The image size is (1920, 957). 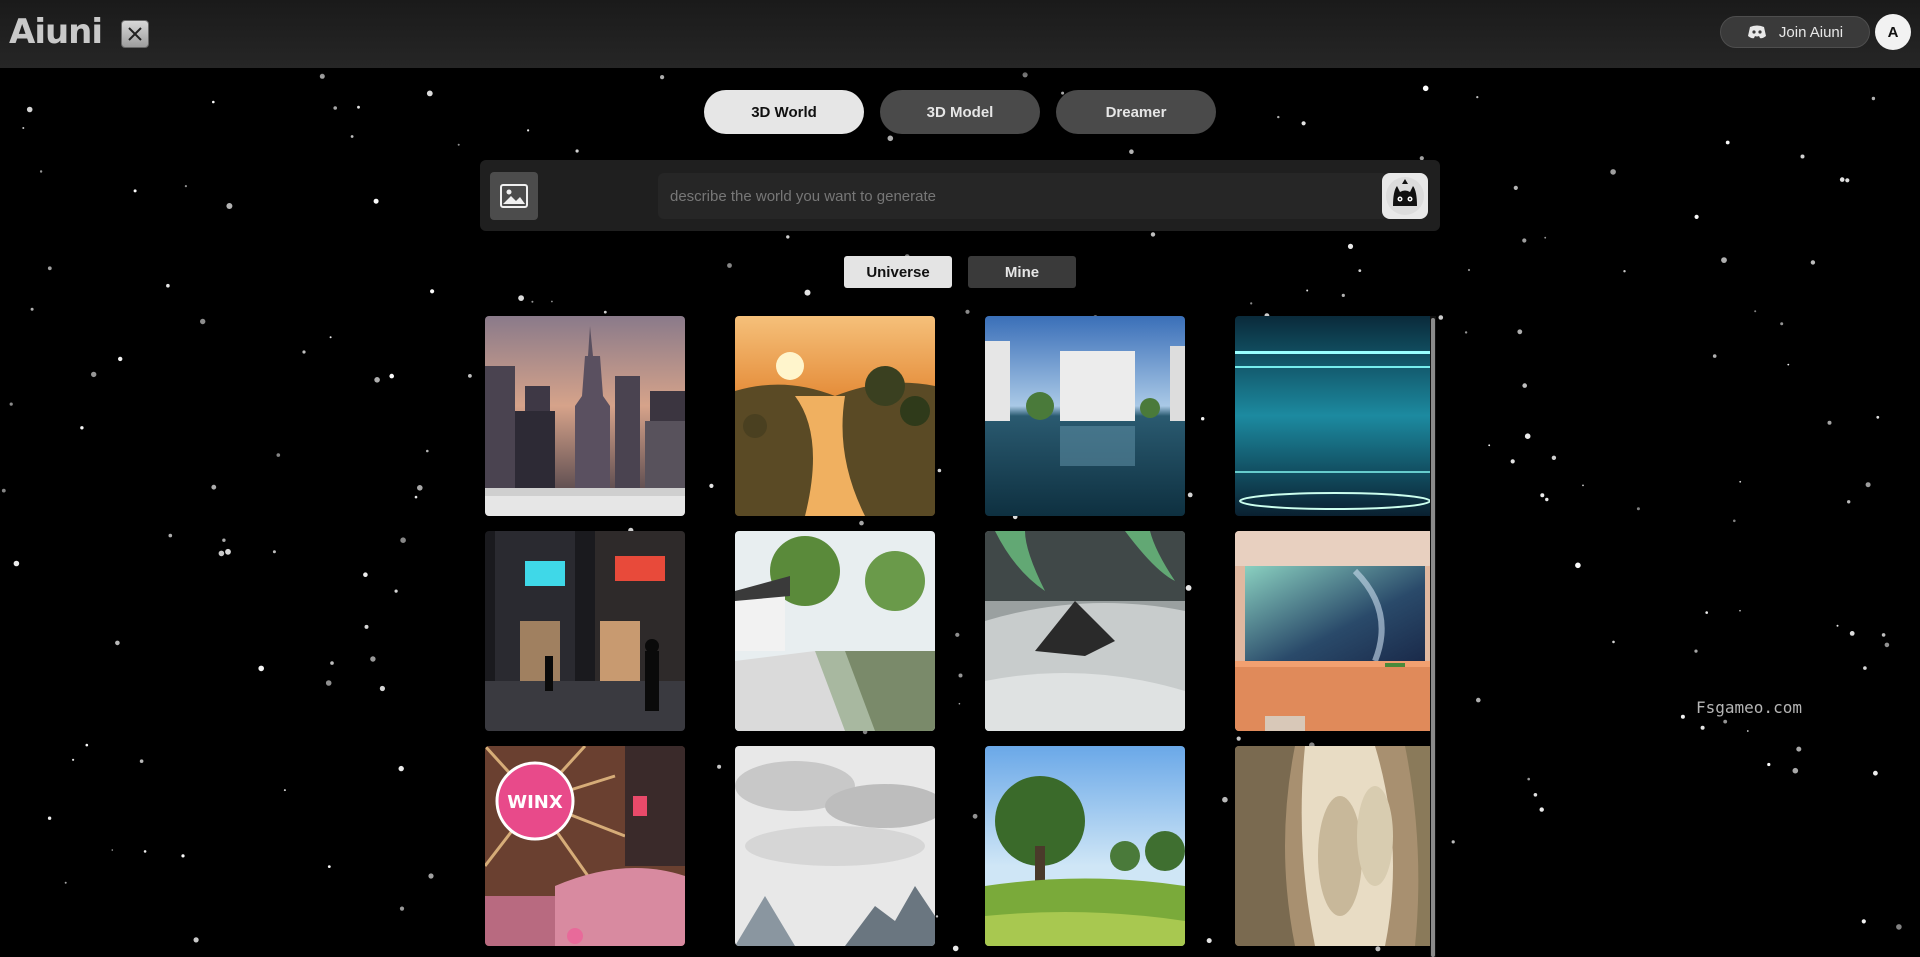 I want to click on sunset-river-thumbnail, so click(x=835, y=416).